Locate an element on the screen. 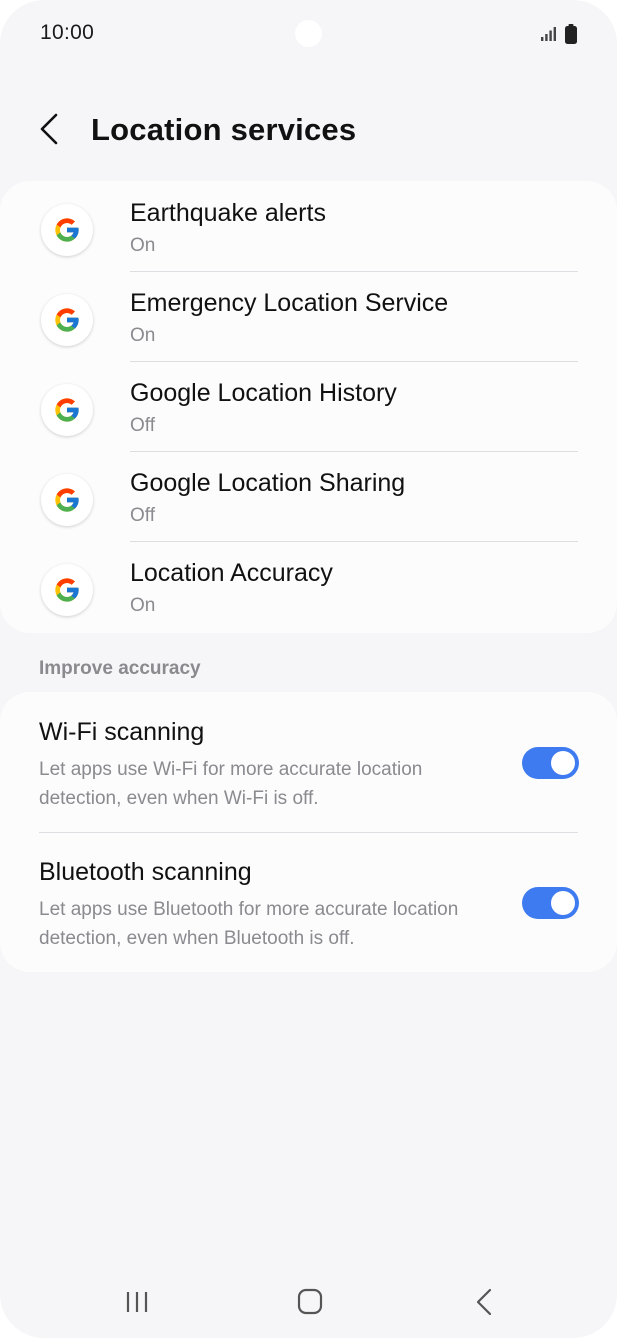 The width and height of the screenshot is (617, 1338). nav-back-button is located at coordinates (482, 1302).